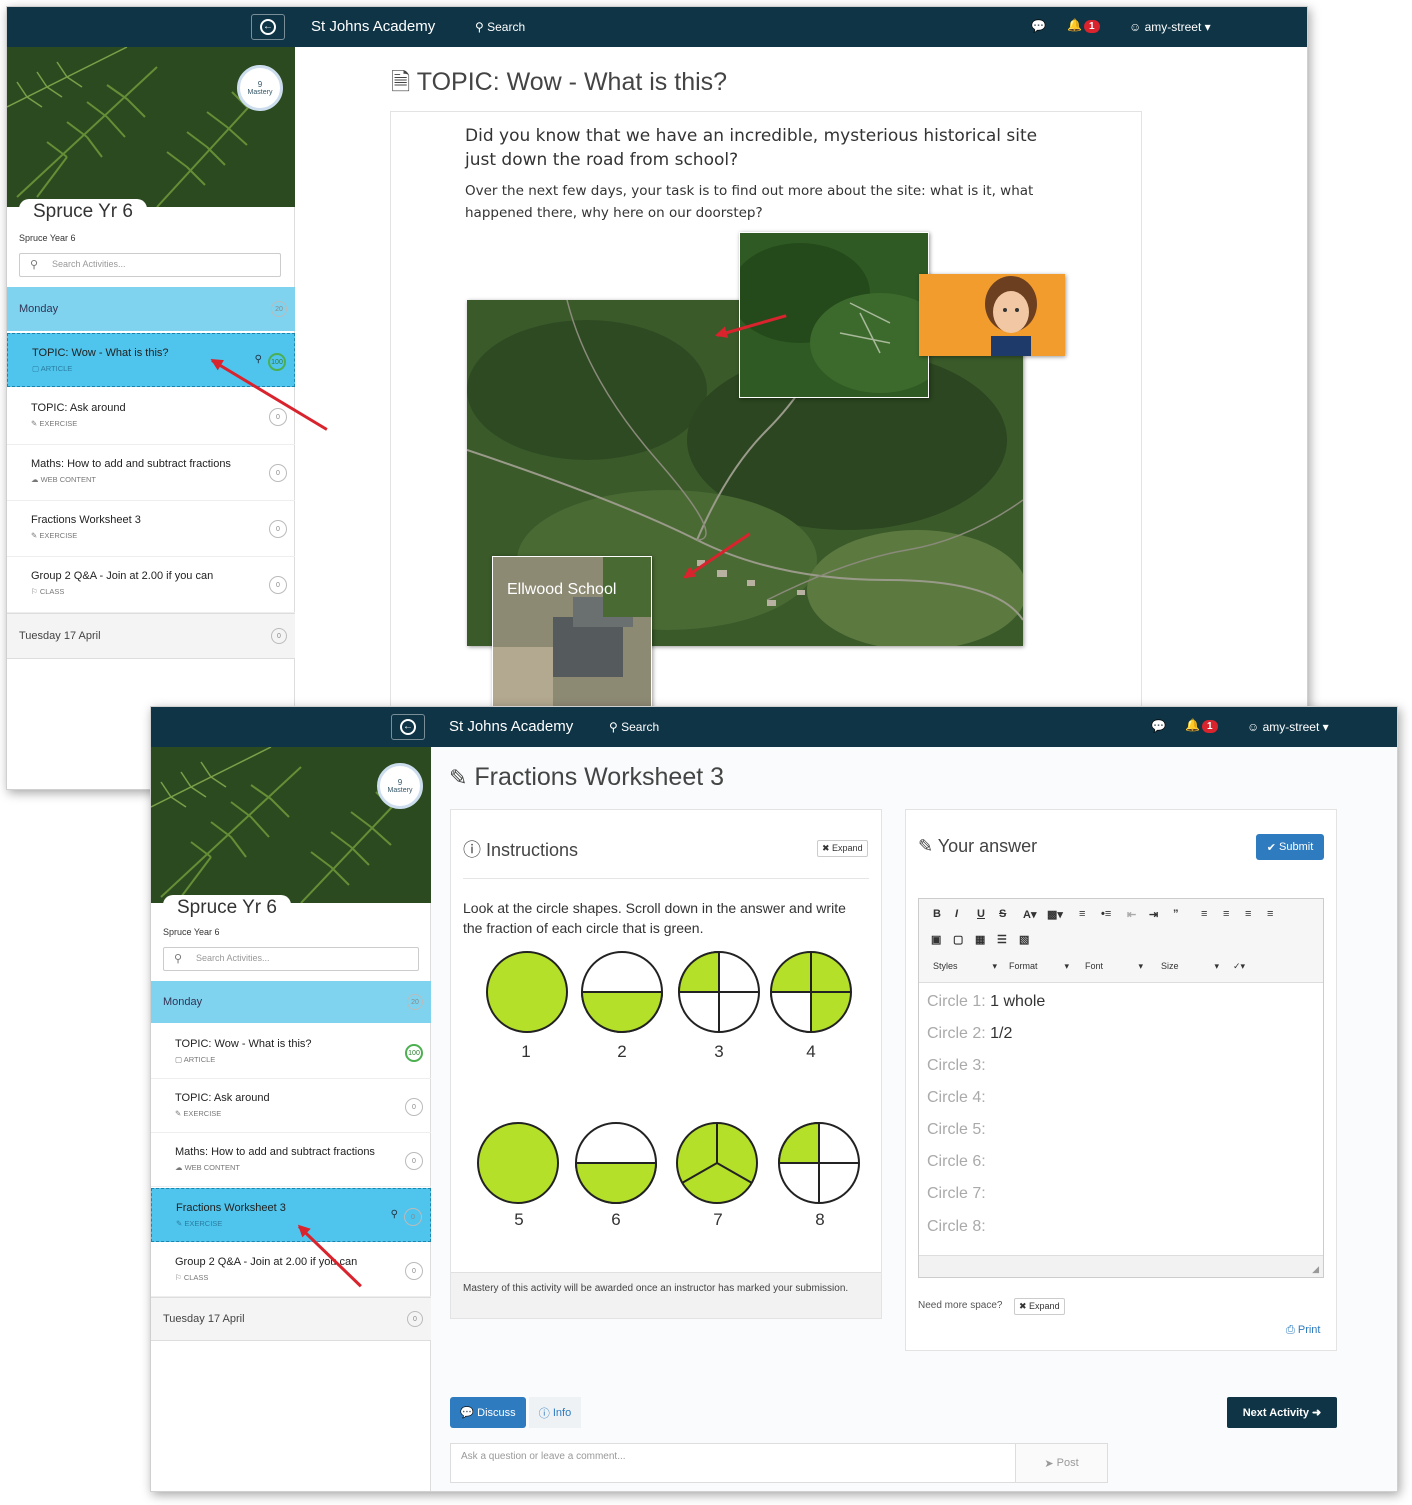 The height and width of the screenshot is (1505, 1412). Describe the element at coordinates (936, 939) in the screenshot. I see `image-icon: ▣` at that location.